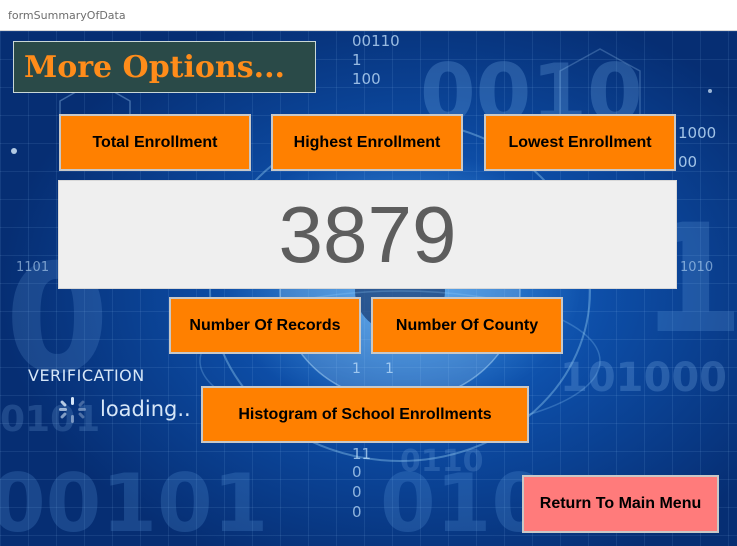 The image size is (737, 546). I want to click on bg-binary-col-6: 1, so click(389, 369).